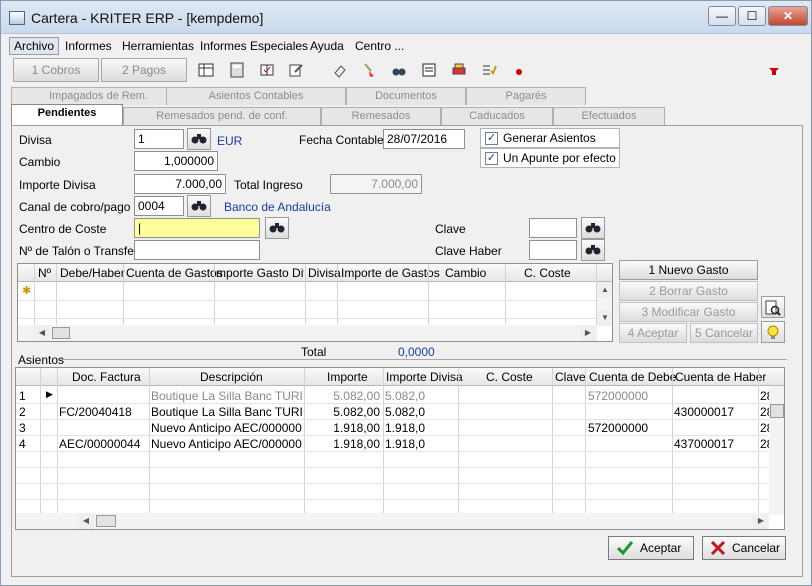  I want to click on row-doc-factura: AEC/00000044, so click(100, 444).